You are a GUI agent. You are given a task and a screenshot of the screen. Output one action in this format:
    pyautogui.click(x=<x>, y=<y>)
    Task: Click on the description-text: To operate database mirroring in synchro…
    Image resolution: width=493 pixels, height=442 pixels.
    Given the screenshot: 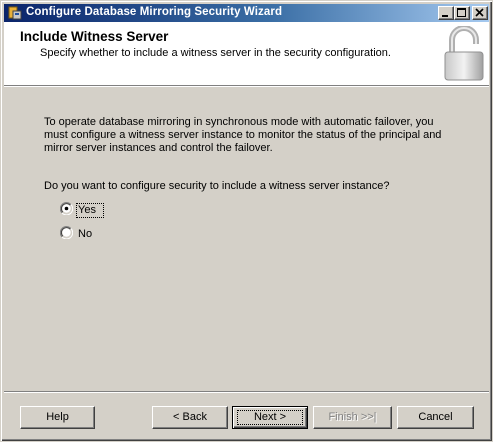 What is the action you would take?
    pyautogui.click(x=243, y=135)
    